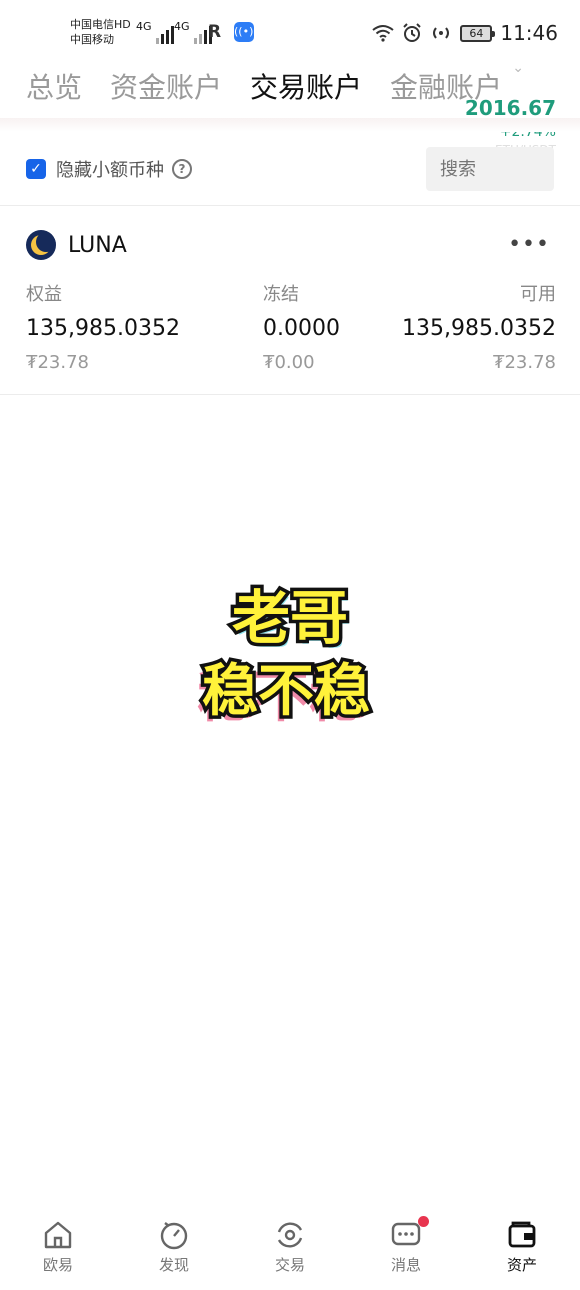  Describe the element at coordinates (412, 32) in the screenshot. I see `alarm-icon` at that location.